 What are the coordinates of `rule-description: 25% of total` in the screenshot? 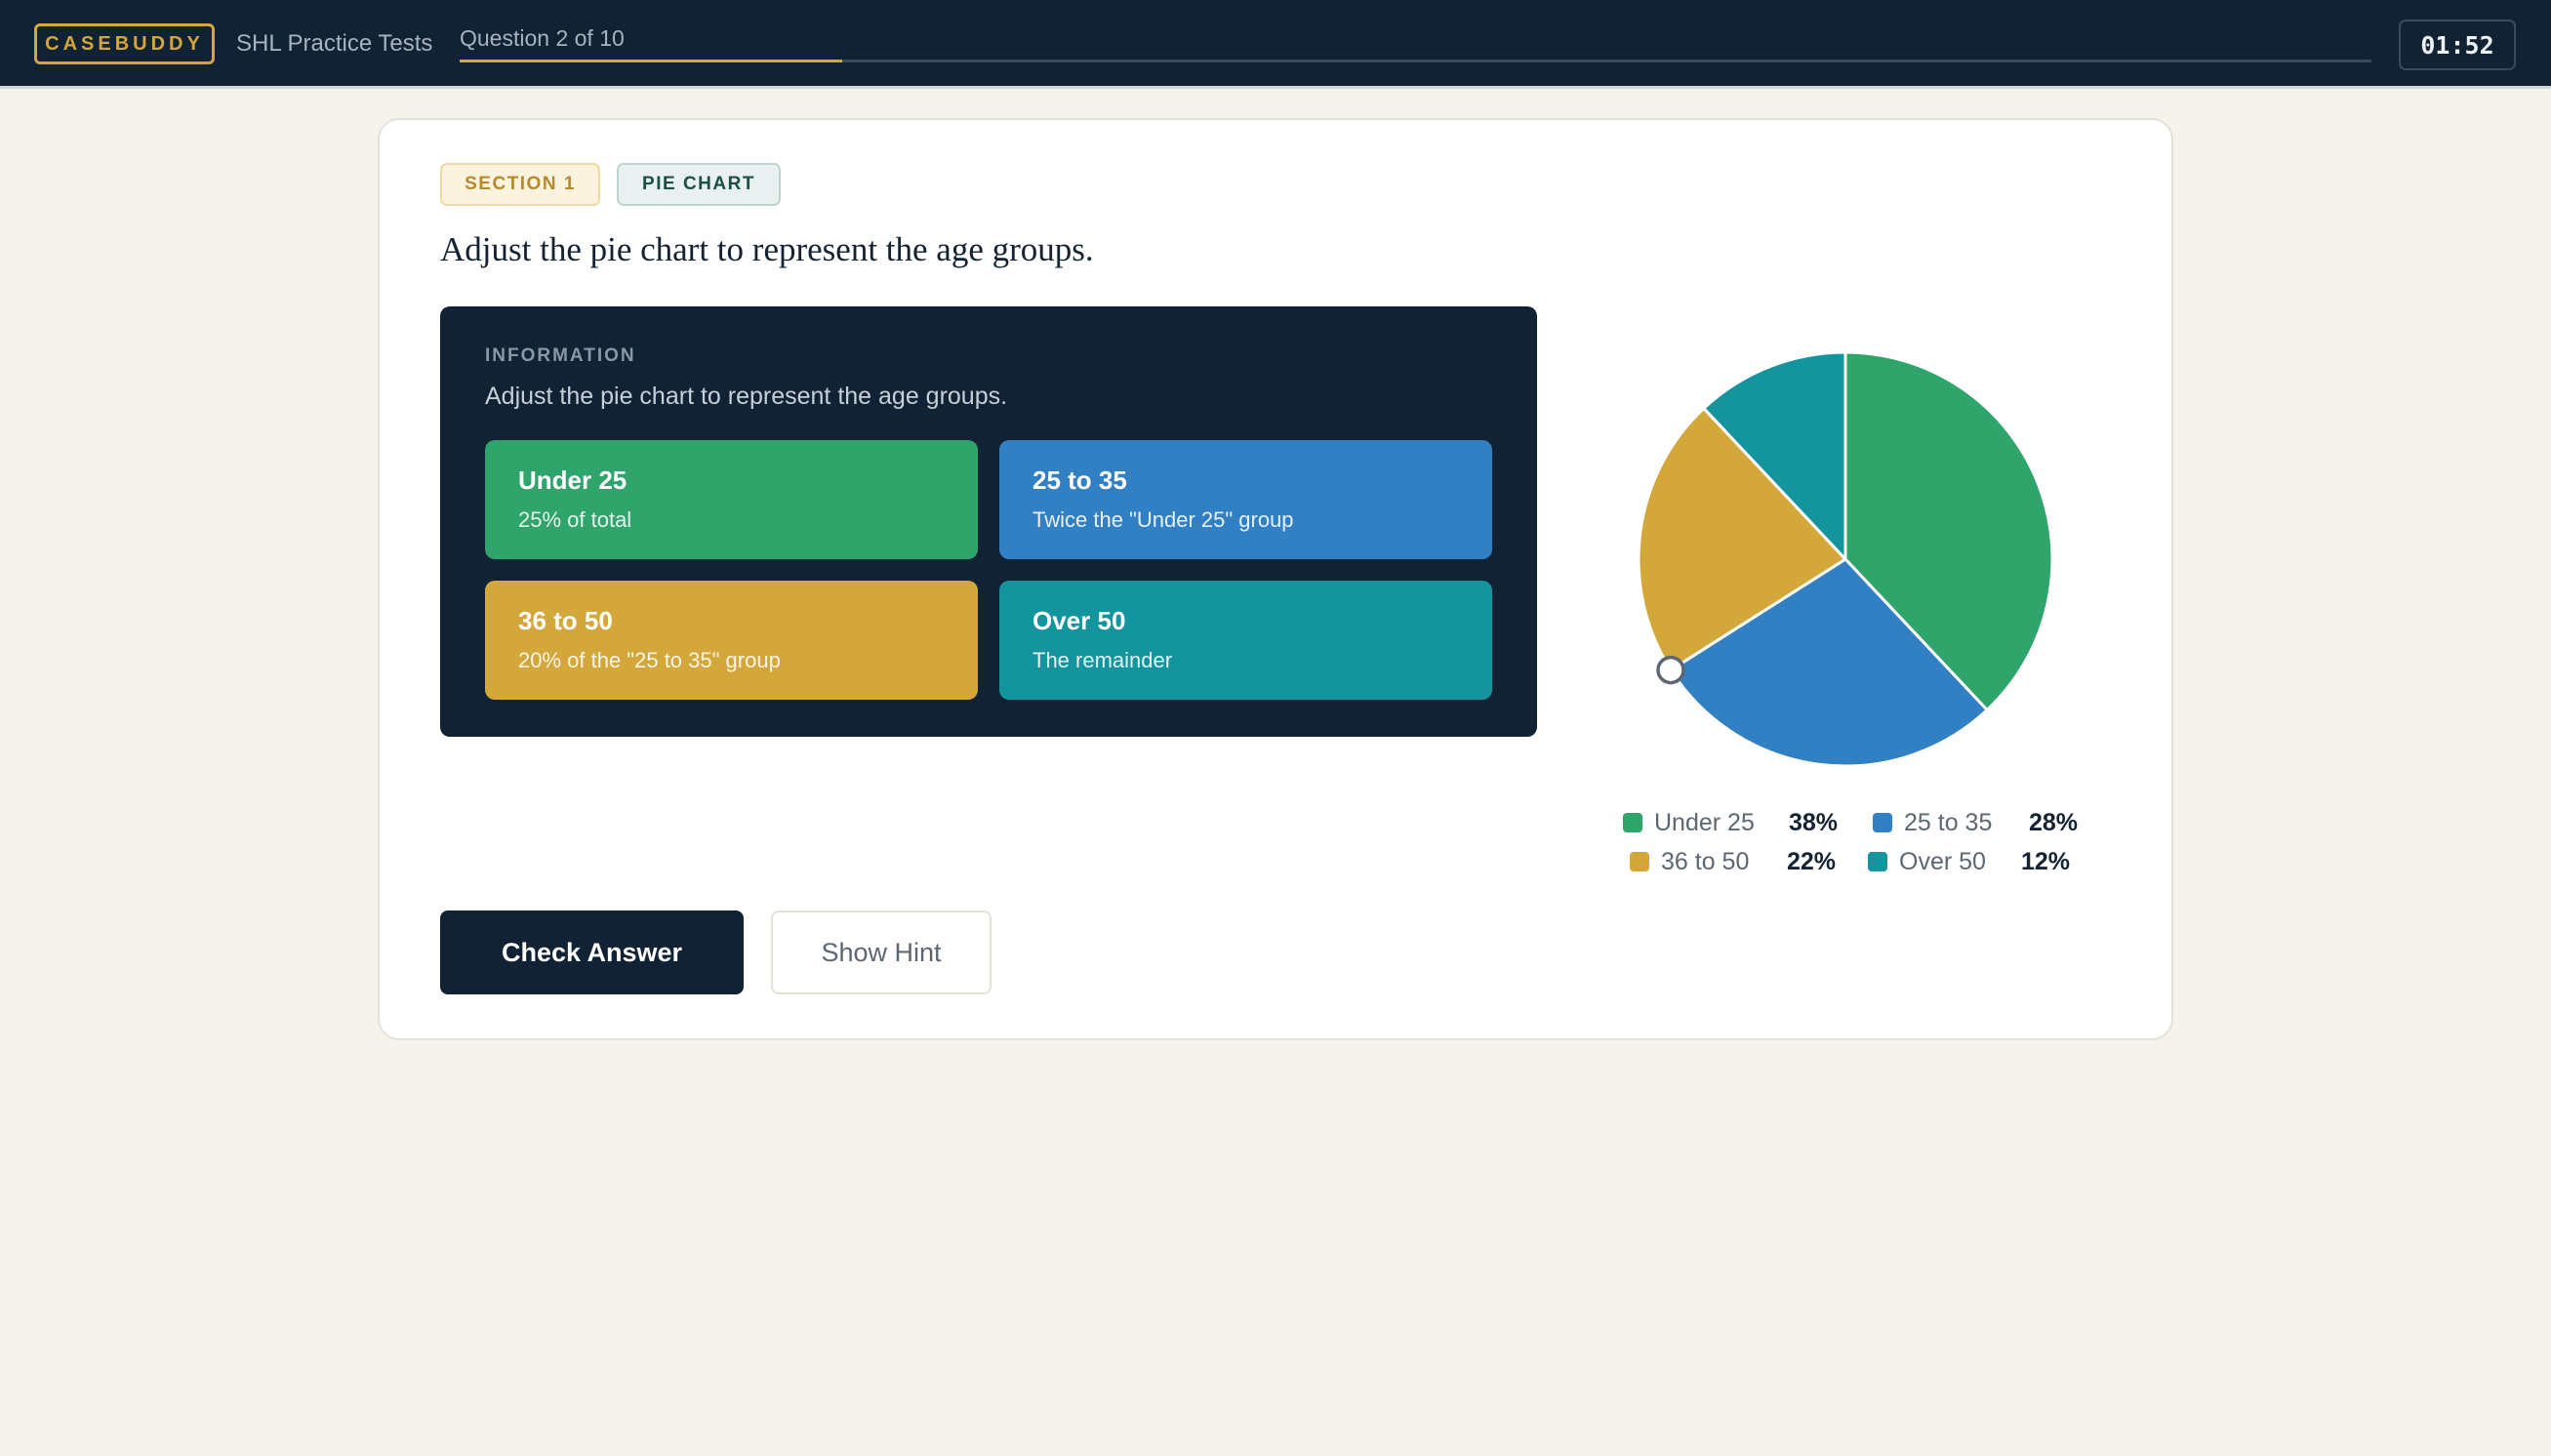 It's located at (575, 519).